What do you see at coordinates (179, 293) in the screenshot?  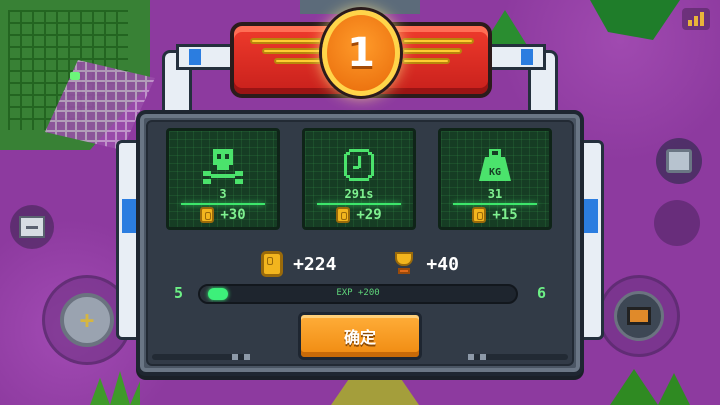 I see `current-level: 5` at bounding box center [179, 293].